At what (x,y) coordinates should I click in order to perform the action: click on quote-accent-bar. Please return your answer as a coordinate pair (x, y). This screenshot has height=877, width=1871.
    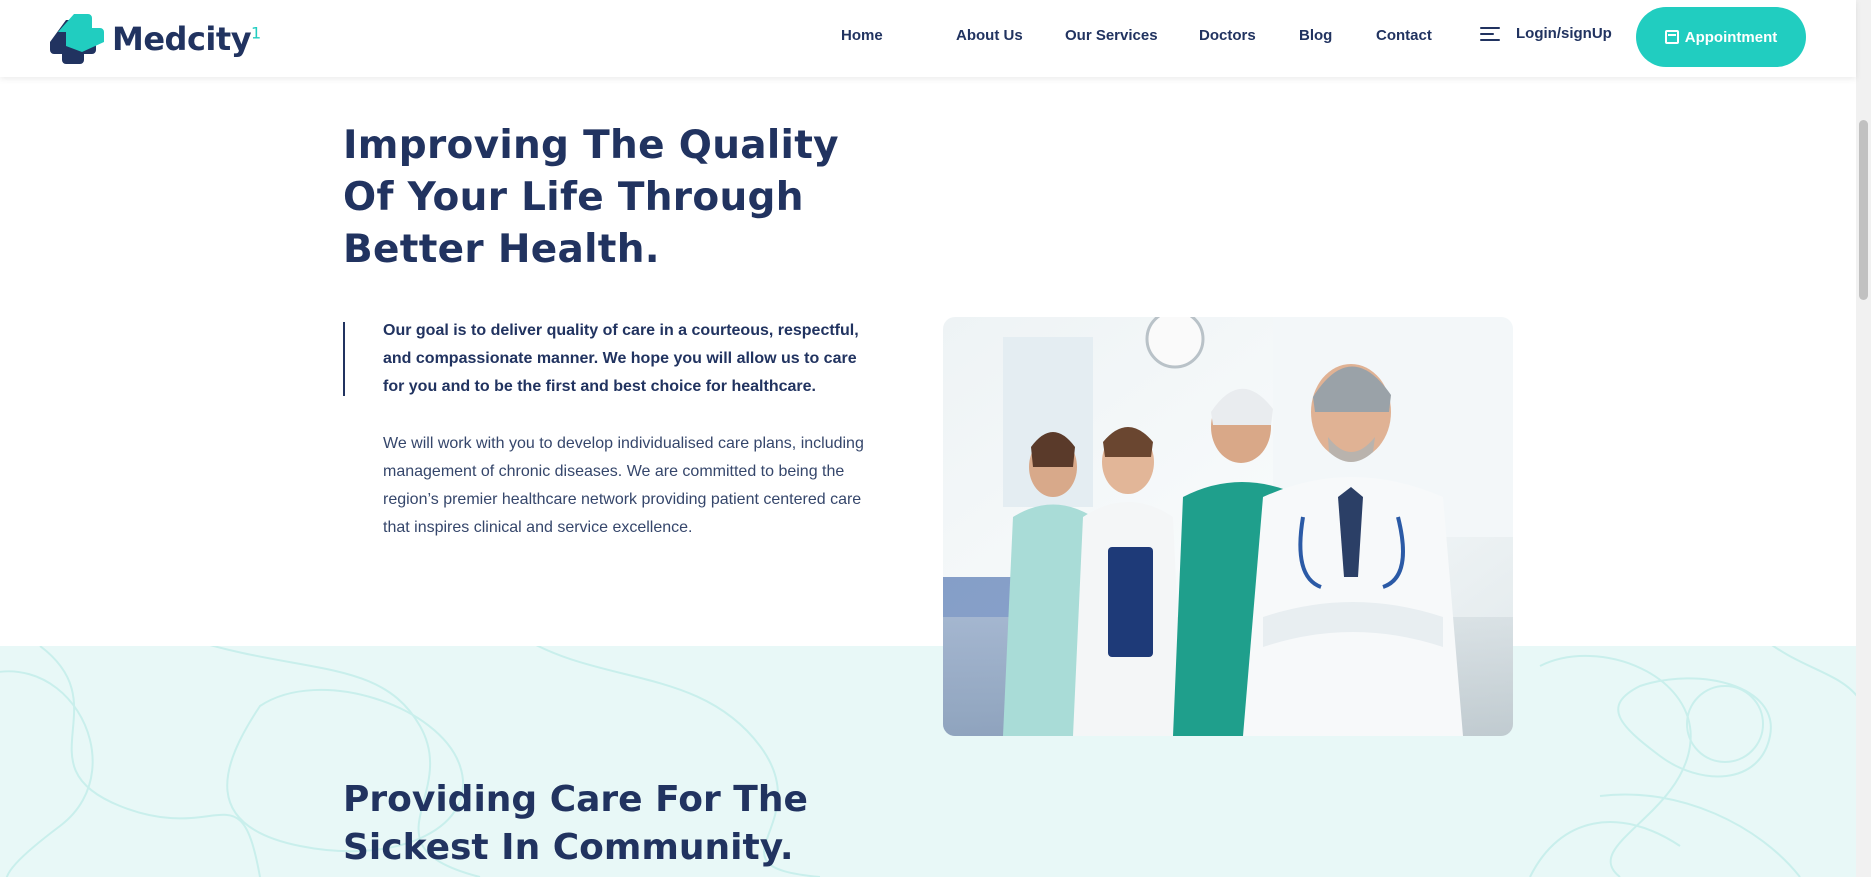
    Looking at the image, I should click on (344, 359).